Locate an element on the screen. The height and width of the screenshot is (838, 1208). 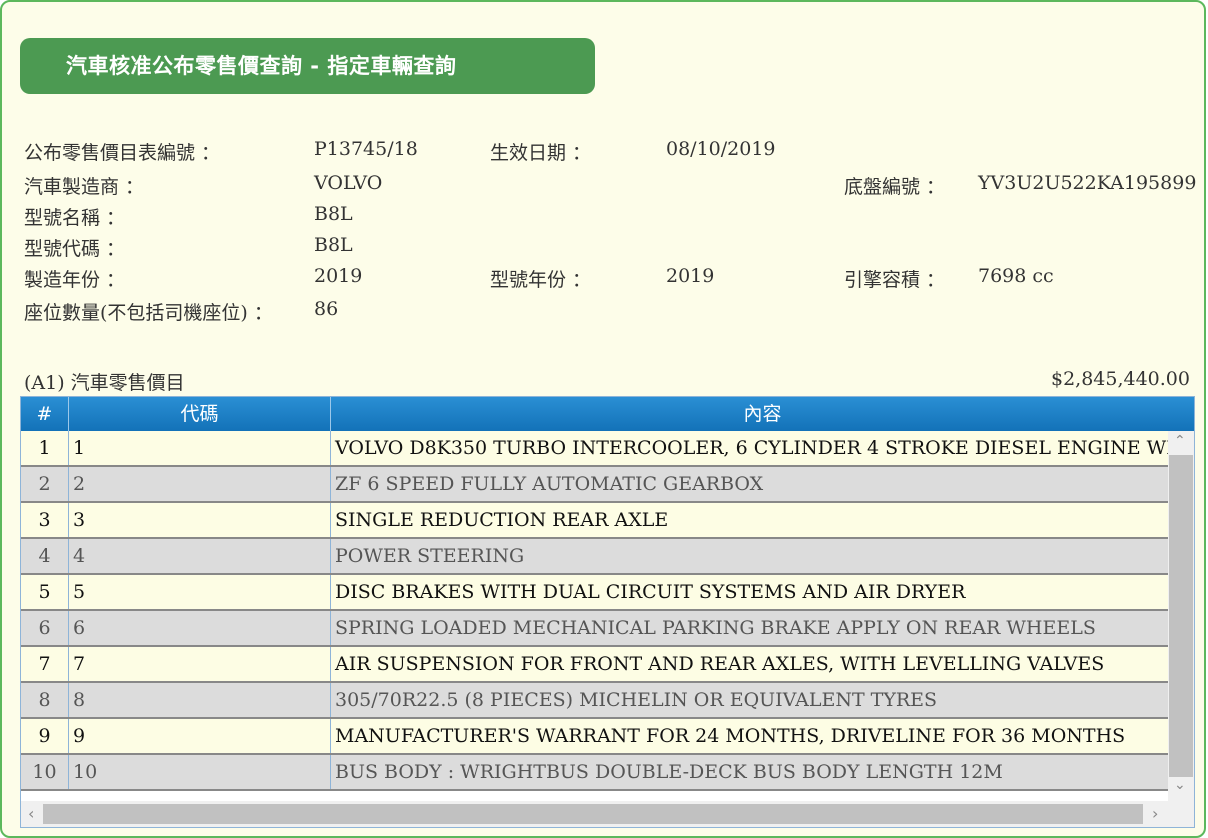
row-code: 1 is located at coordinates (200, 448).